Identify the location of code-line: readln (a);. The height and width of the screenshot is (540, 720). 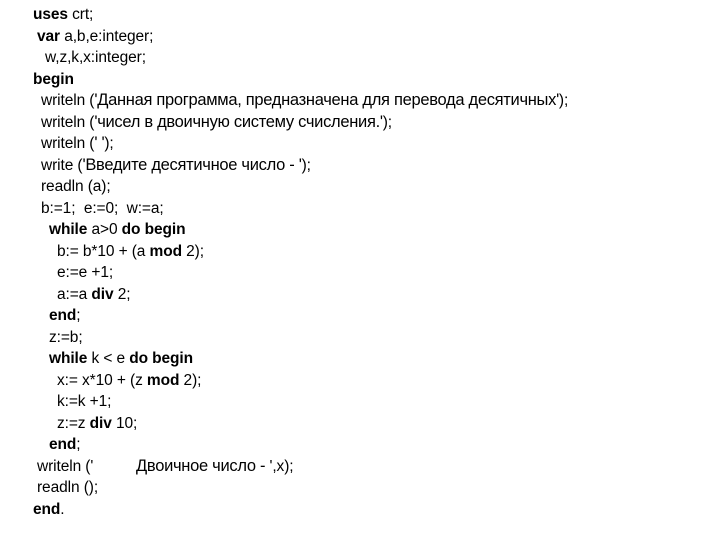
(300, 187).